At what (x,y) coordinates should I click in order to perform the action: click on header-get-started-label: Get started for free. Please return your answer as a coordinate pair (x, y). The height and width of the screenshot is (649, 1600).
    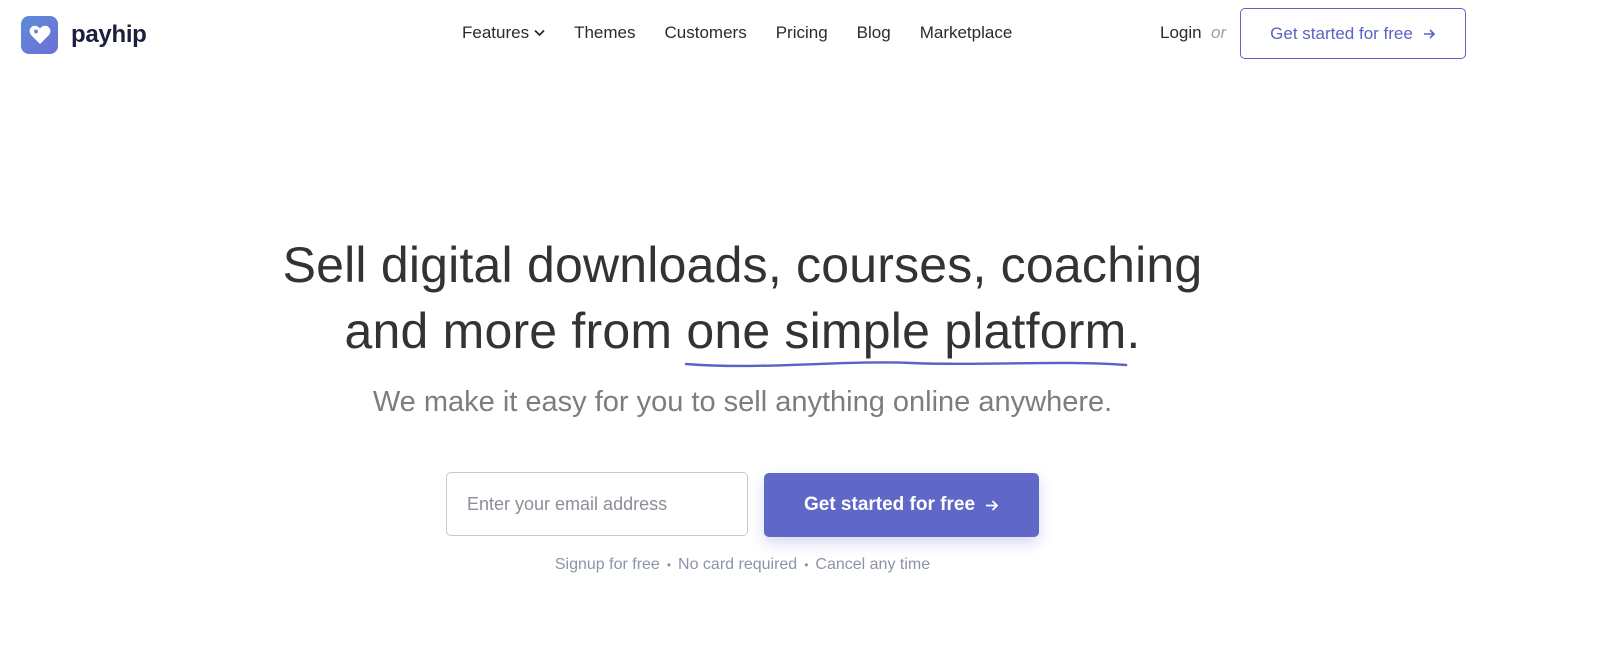
    Looking at the image, I should click on (1341, 33).